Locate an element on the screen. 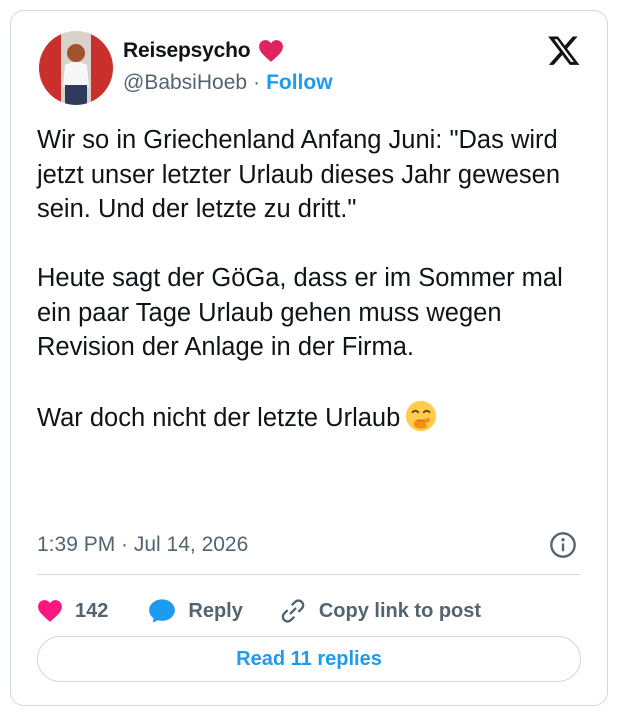 The image size is (620, 718). info-icon is located at coordinates (563, 545).